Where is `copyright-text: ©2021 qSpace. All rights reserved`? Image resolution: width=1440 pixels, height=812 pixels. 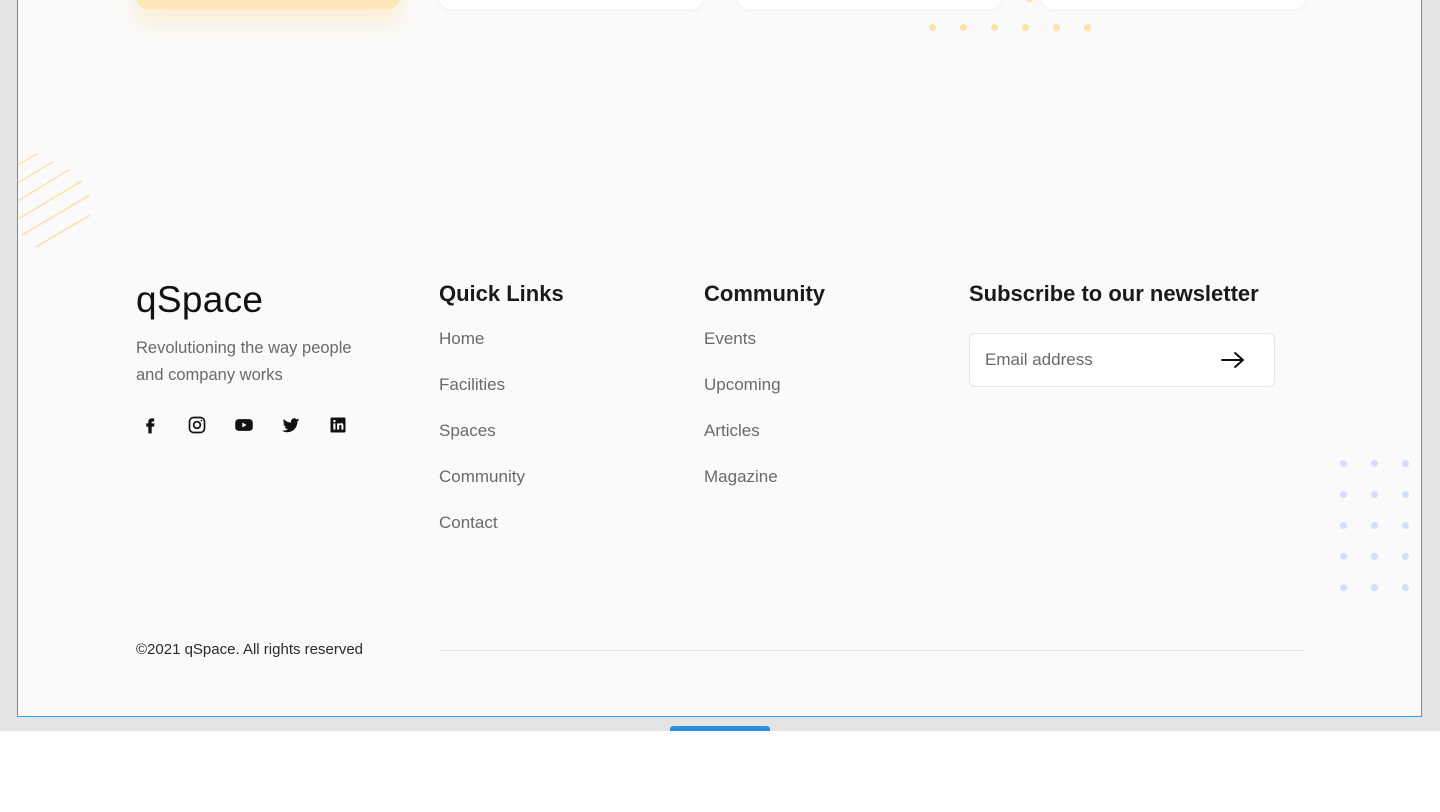
copyright-text: ©2021 qSpace. All rights reserved is located at coordinates (250, 649).